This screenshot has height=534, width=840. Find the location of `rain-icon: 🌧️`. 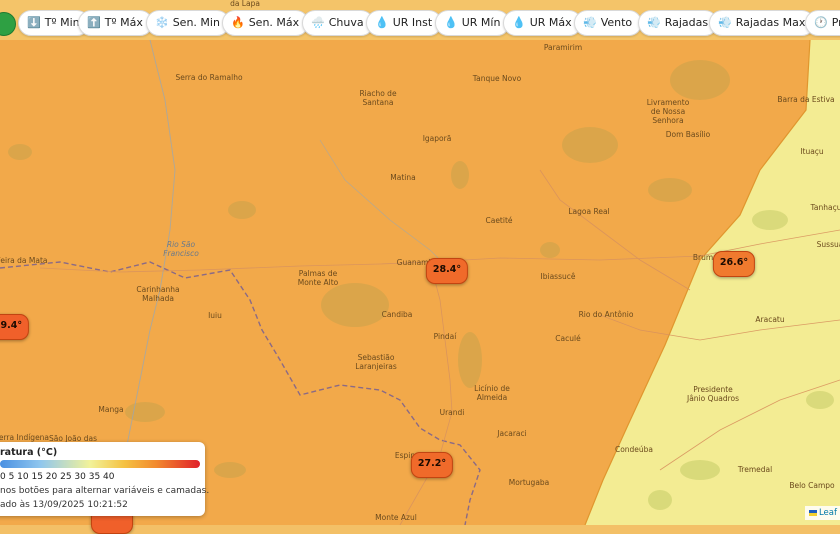

rain-icon: 🌧️ is located at coordinates (318, 22).